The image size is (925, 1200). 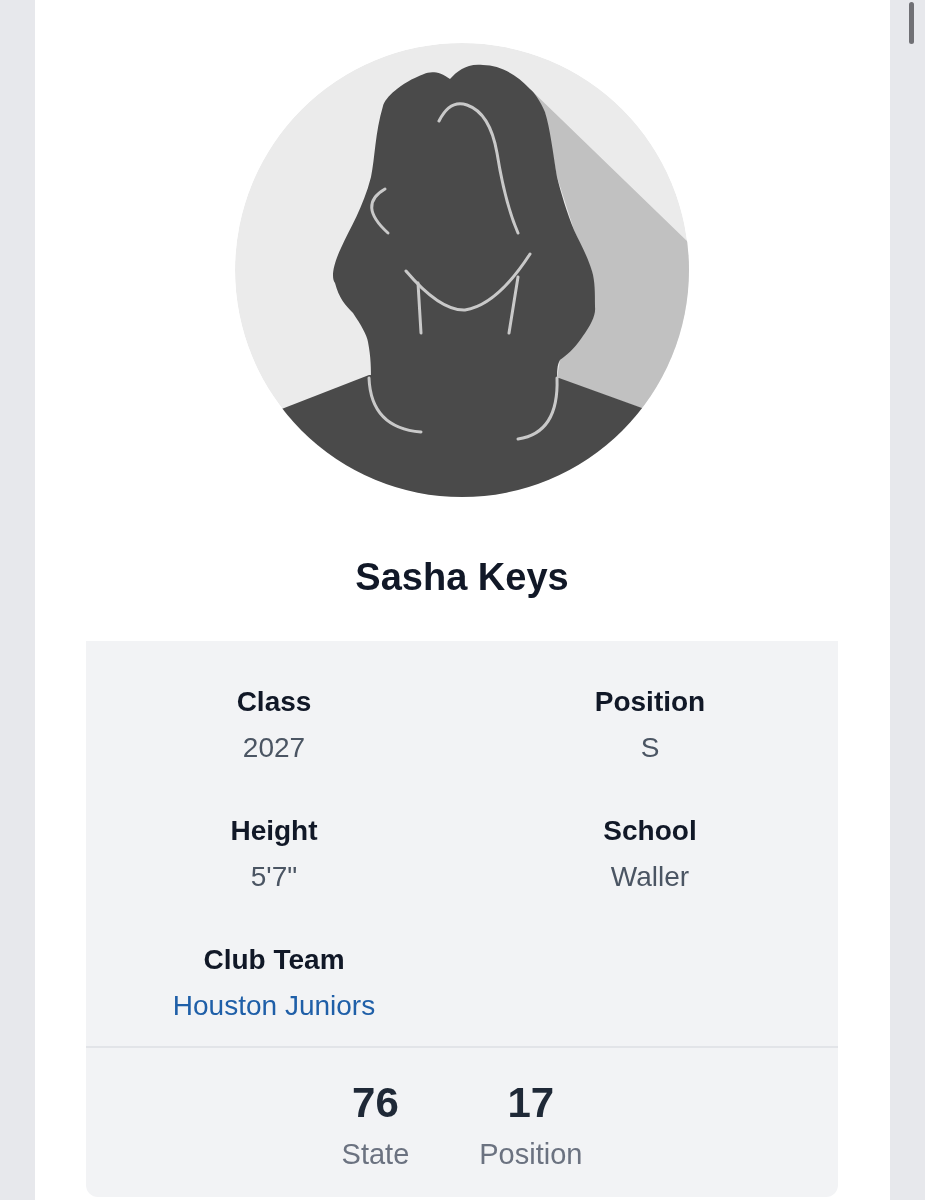 I want to click on detail-value: 5'7", so click(x=274, y=877).